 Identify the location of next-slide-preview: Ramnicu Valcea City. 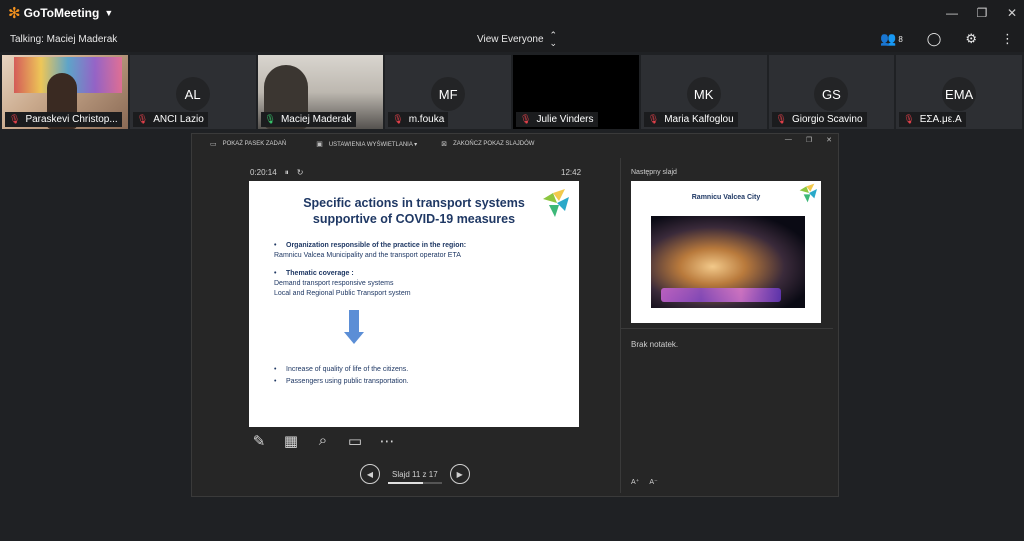
(726, 252).